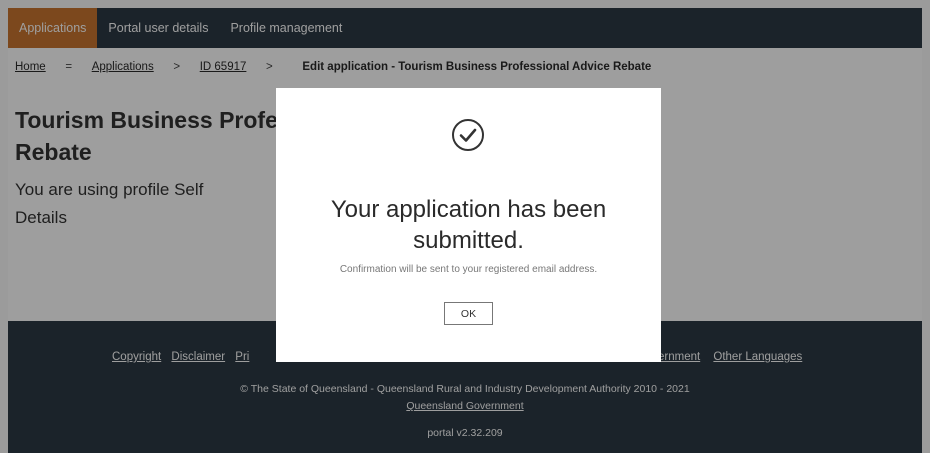 The width and height of the screenshot is (930, 453). Describe the element at coordinates (468, 313) in the screenshot. I see `ok-button: OK` at that location.